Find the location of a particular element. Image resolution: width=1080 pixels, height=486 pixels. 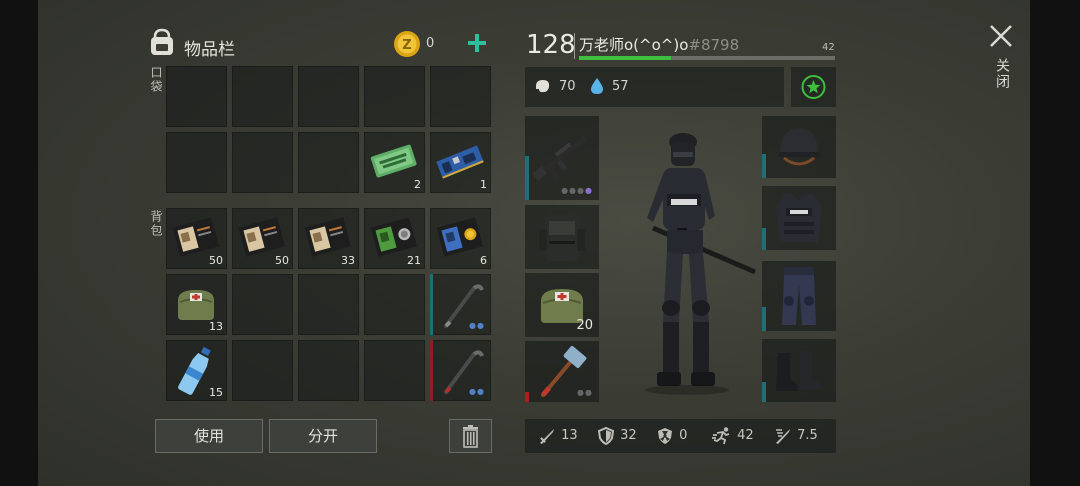

boots-slot is located at coordinates (799, 370).